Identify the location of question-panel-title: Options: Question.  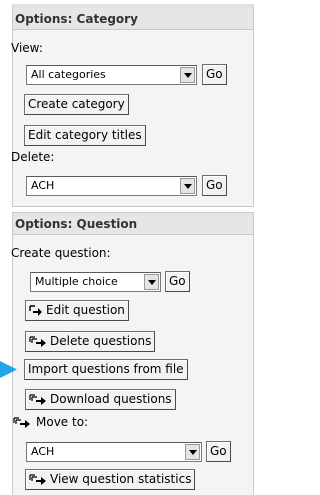
(133, 224).